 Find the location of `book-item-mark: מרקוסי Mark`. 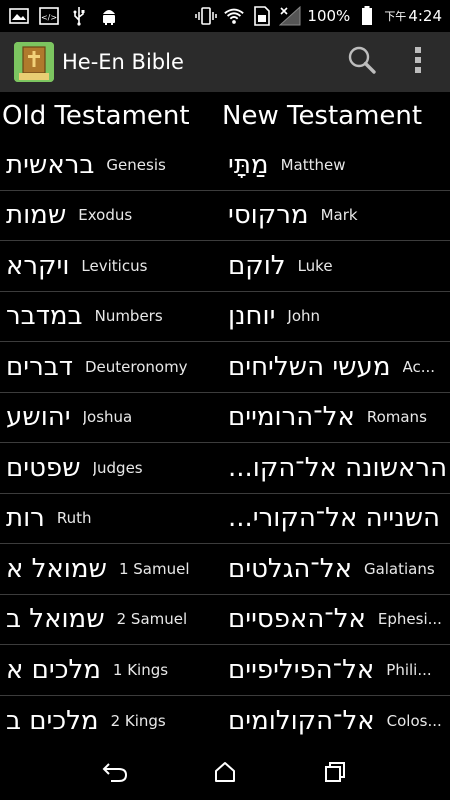

book-item-mark: מרקוסי Mark is located at coordinates (334, 216).